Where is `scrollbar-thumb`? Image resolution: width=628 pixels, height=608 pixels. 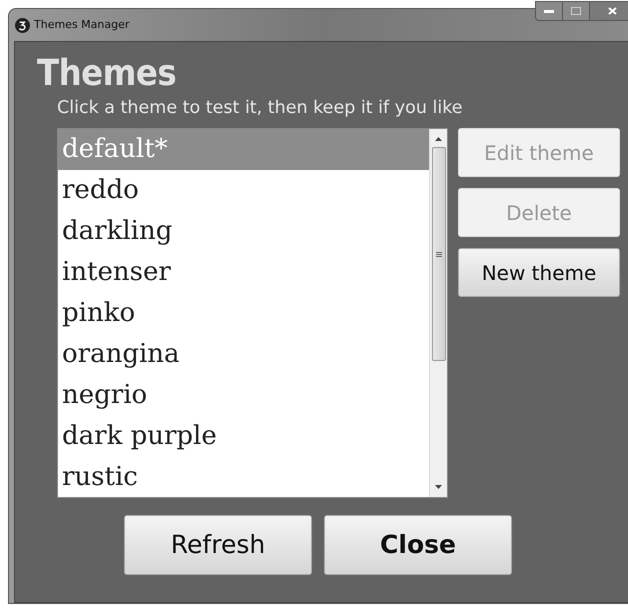 scrollbar-thumb is located at coordinates (439, 254).